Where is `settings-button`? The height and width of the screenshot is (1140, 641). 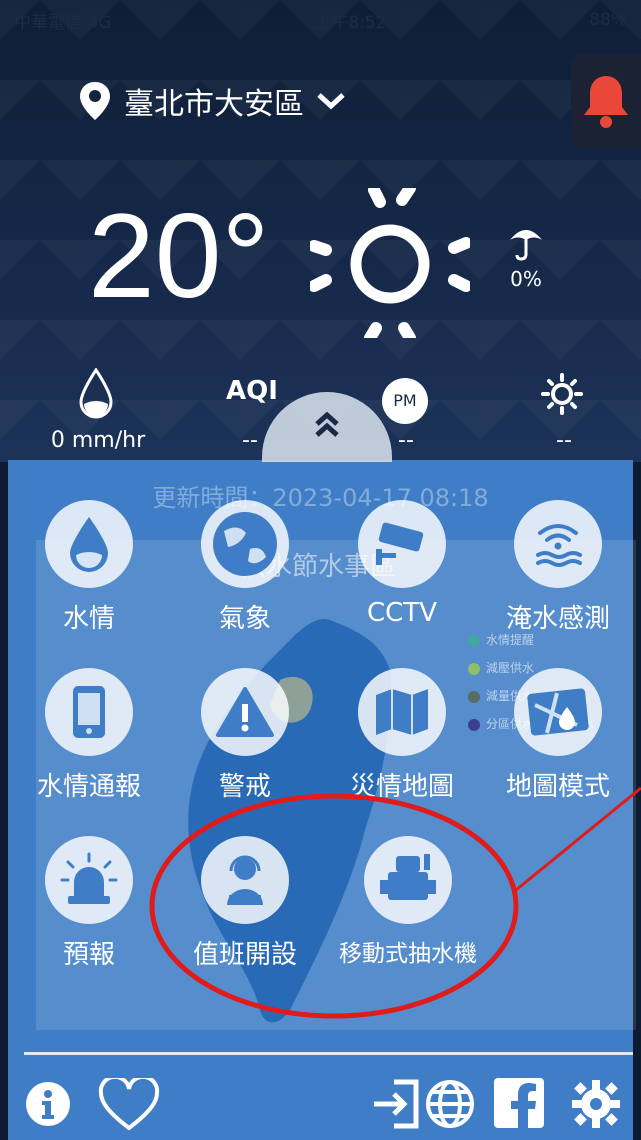 settings-button is located at coordinates (596, 1106).